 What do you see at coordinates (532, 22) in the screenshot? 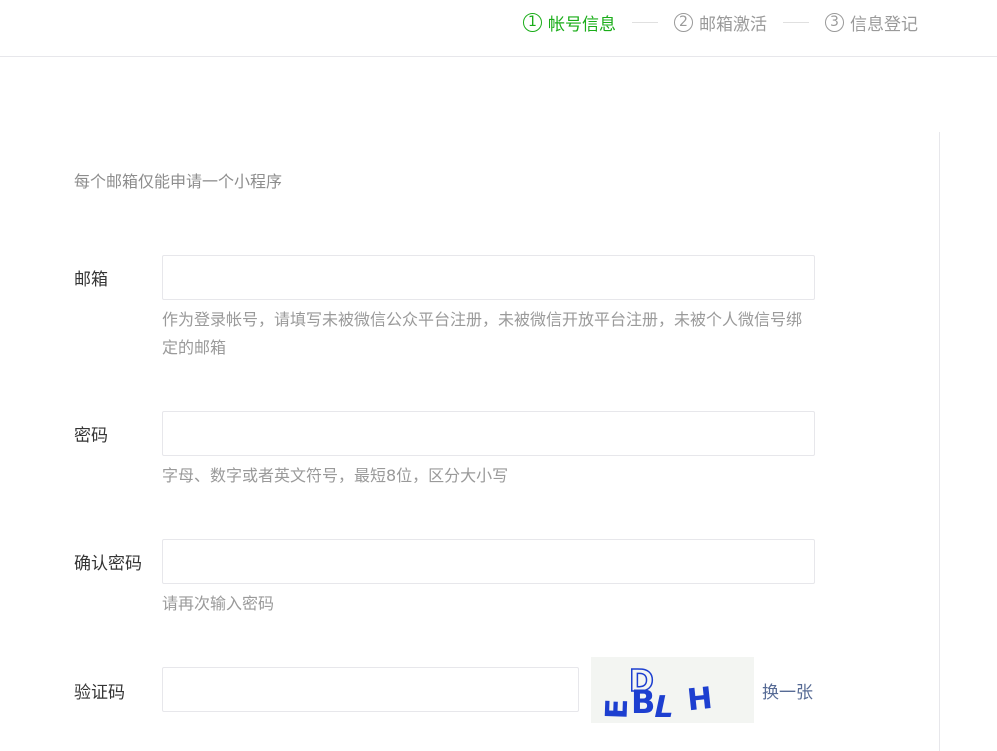
I see `step-number: 1` at bounding box center [532, 22].